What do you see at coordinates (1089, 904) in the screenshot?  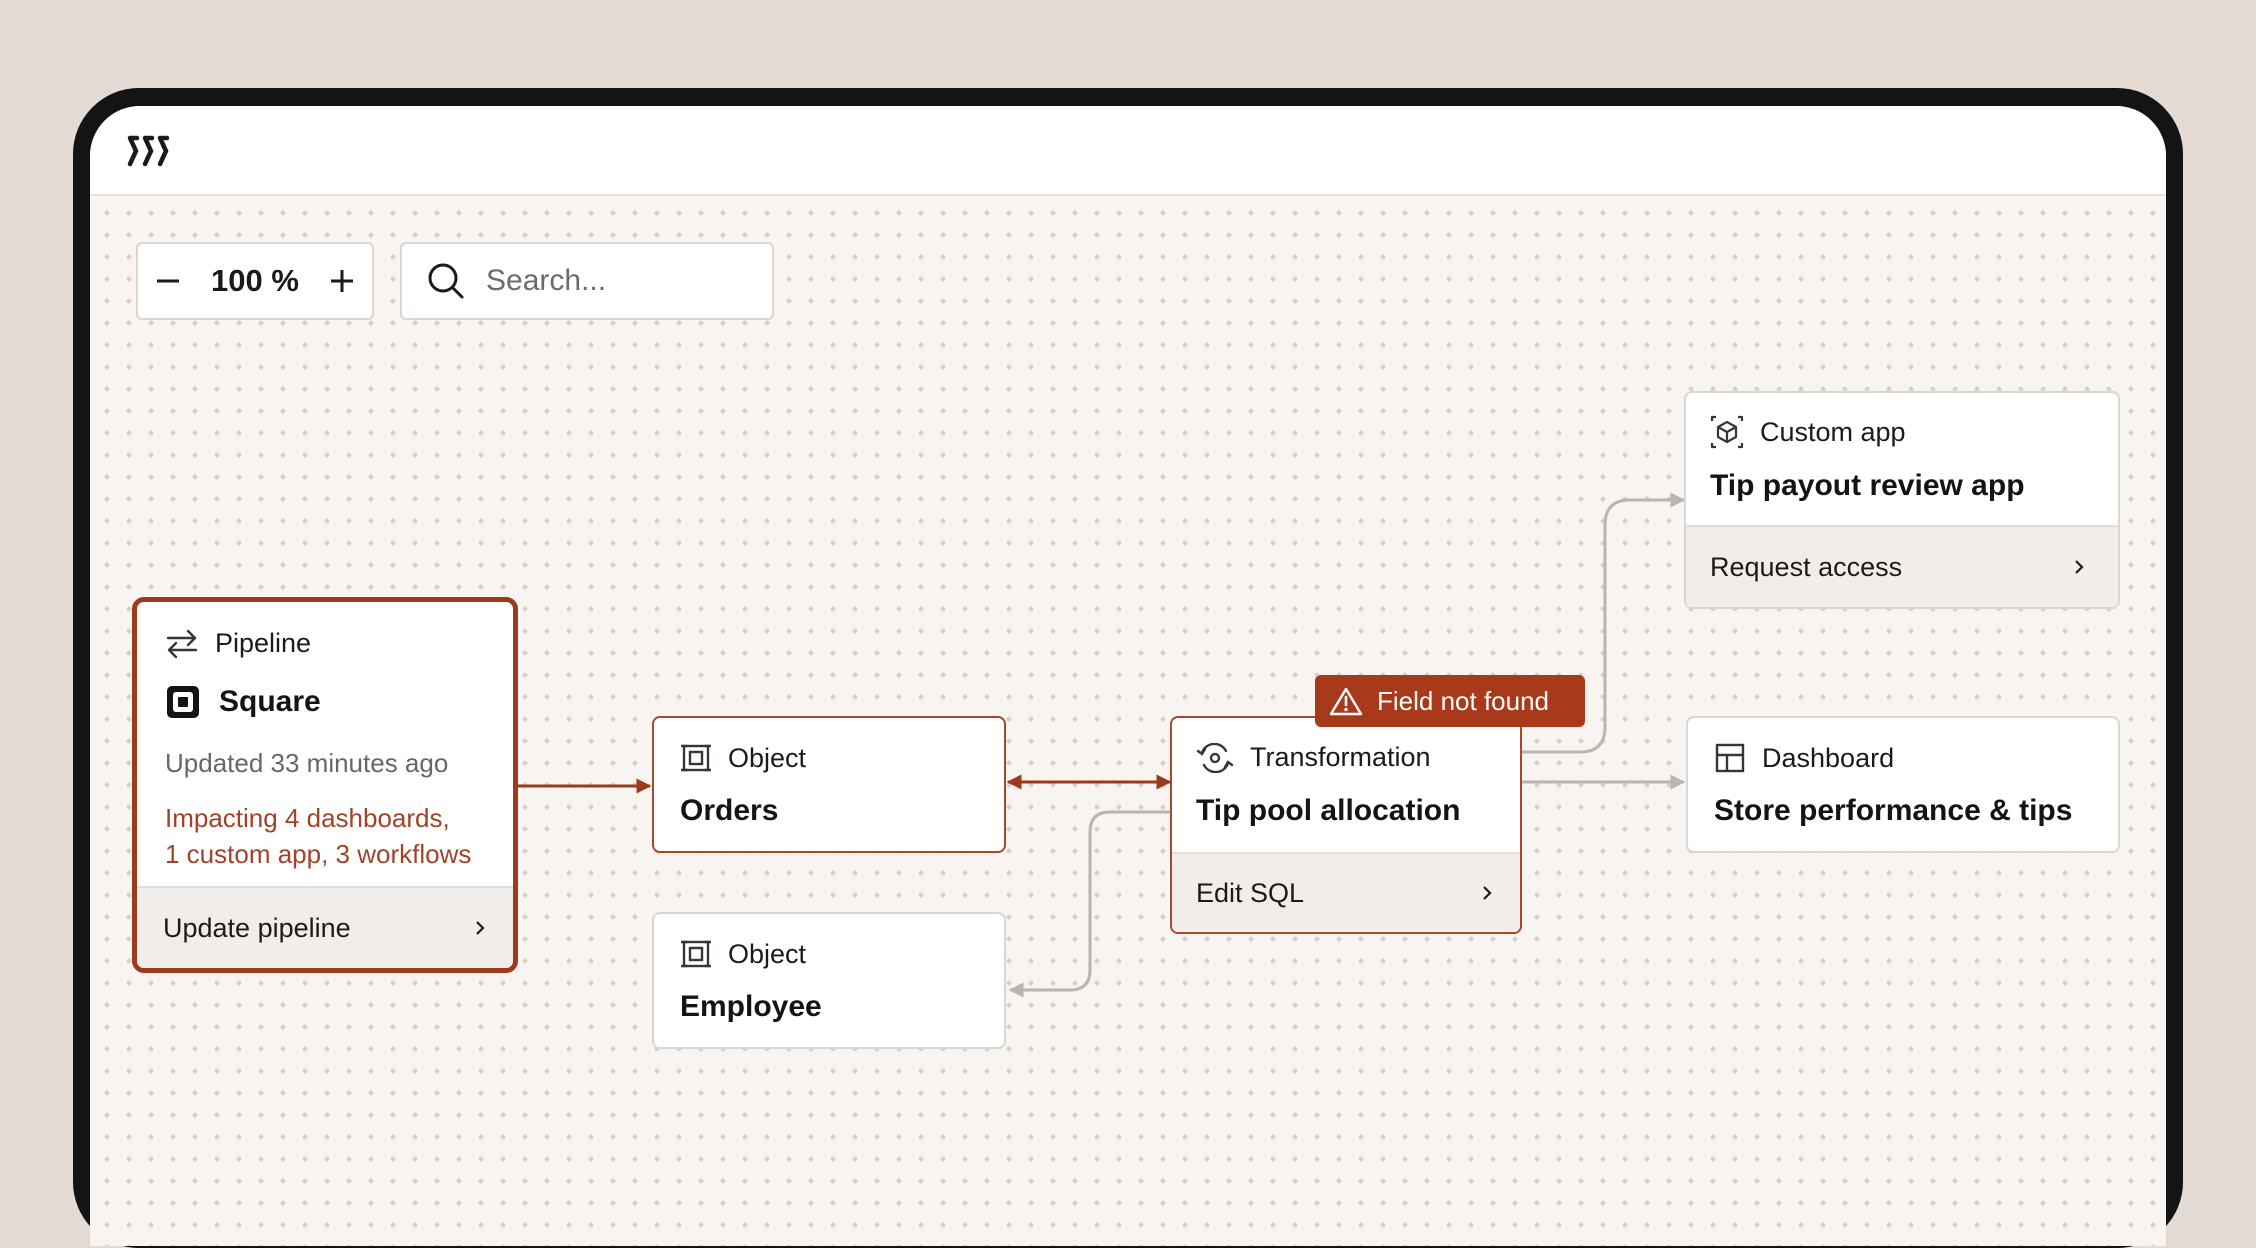 I see `wire-employee-transformation` at bounding box center [1089, 904].